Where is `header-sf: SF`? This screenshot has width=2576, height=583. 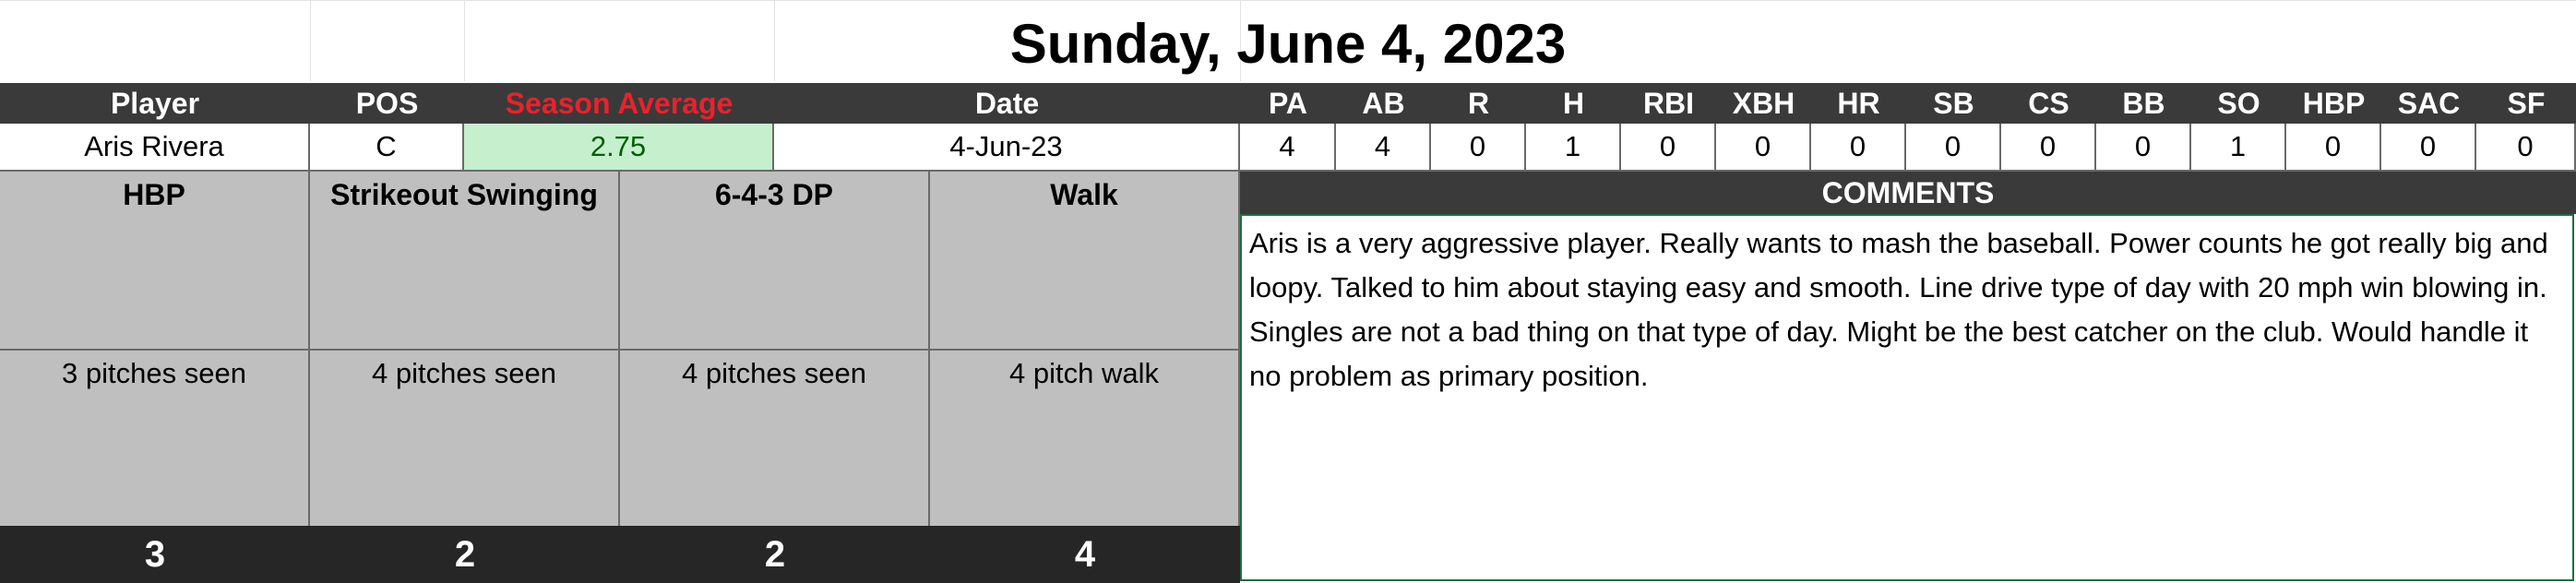 header-sf: SF is located at coordinates (2526, 103).